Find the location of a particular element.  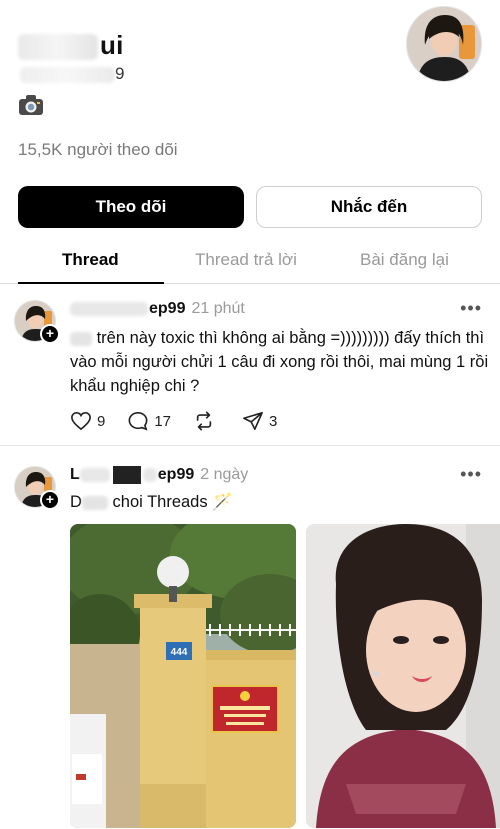

post-time: 2 ngày is located at coordinates (224, 475).